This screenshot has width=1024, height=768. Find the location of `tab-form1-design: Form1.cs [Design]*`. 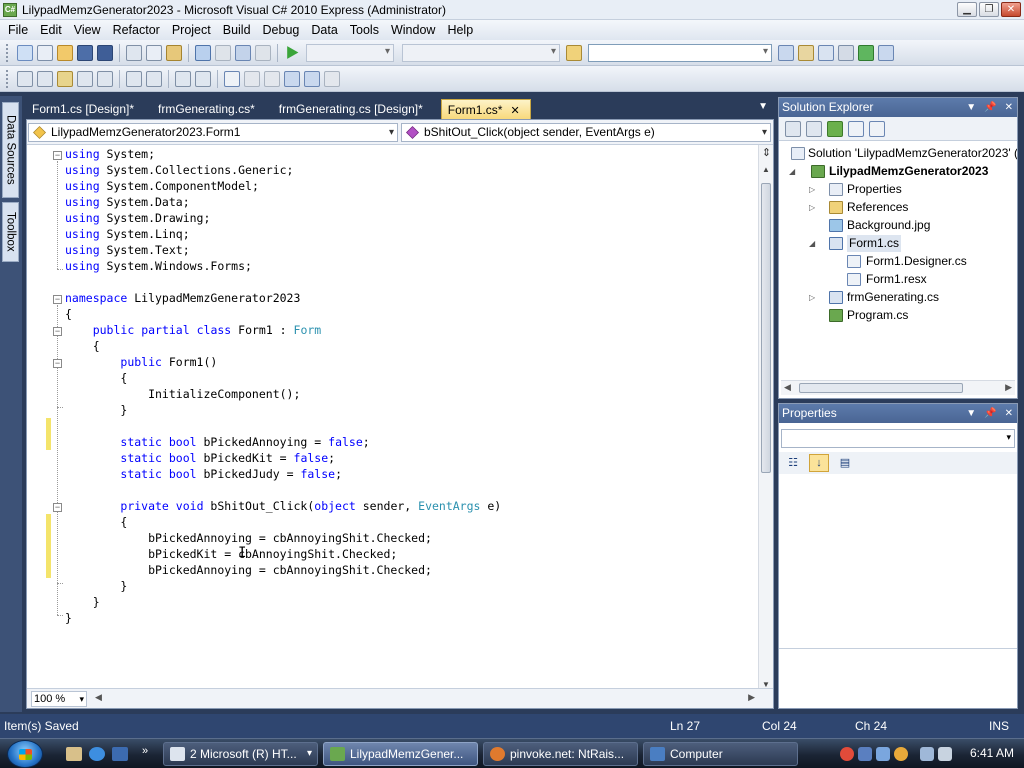

tab-form1-design: Form1.cs [Design]* is located at coordinates (85, 109).